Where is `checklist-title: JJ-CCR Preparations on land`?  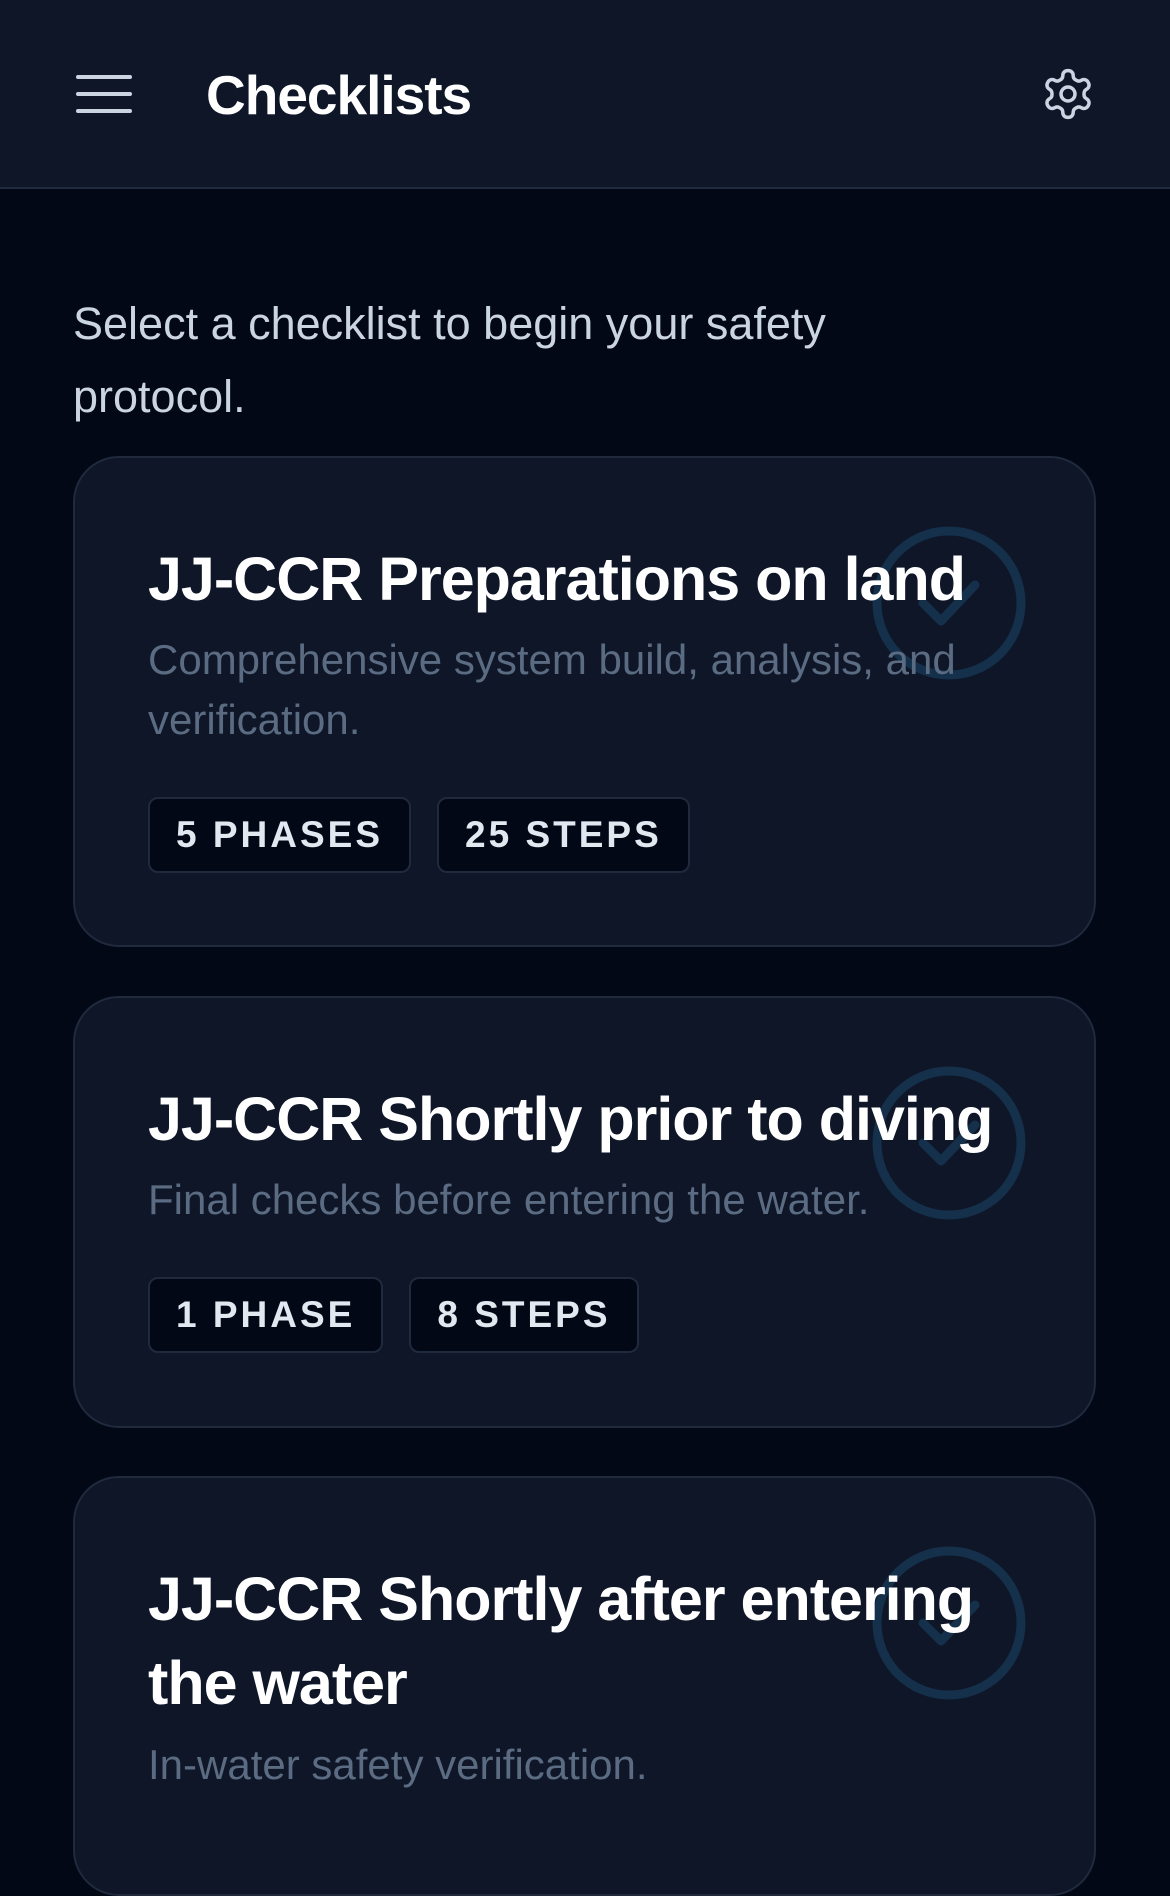 checklist-title: JJ-CCR Preparations on land is located at coordinates (557, 579).